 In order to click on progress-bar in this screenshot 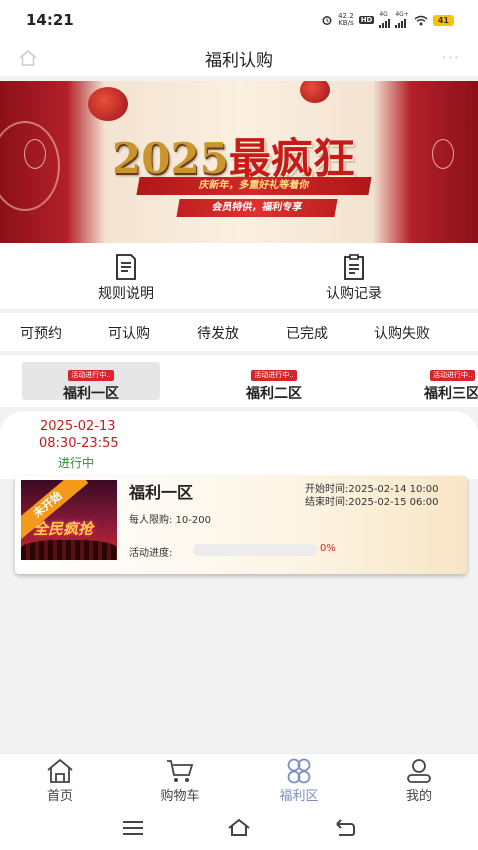, I will do `click(255, 550)`.